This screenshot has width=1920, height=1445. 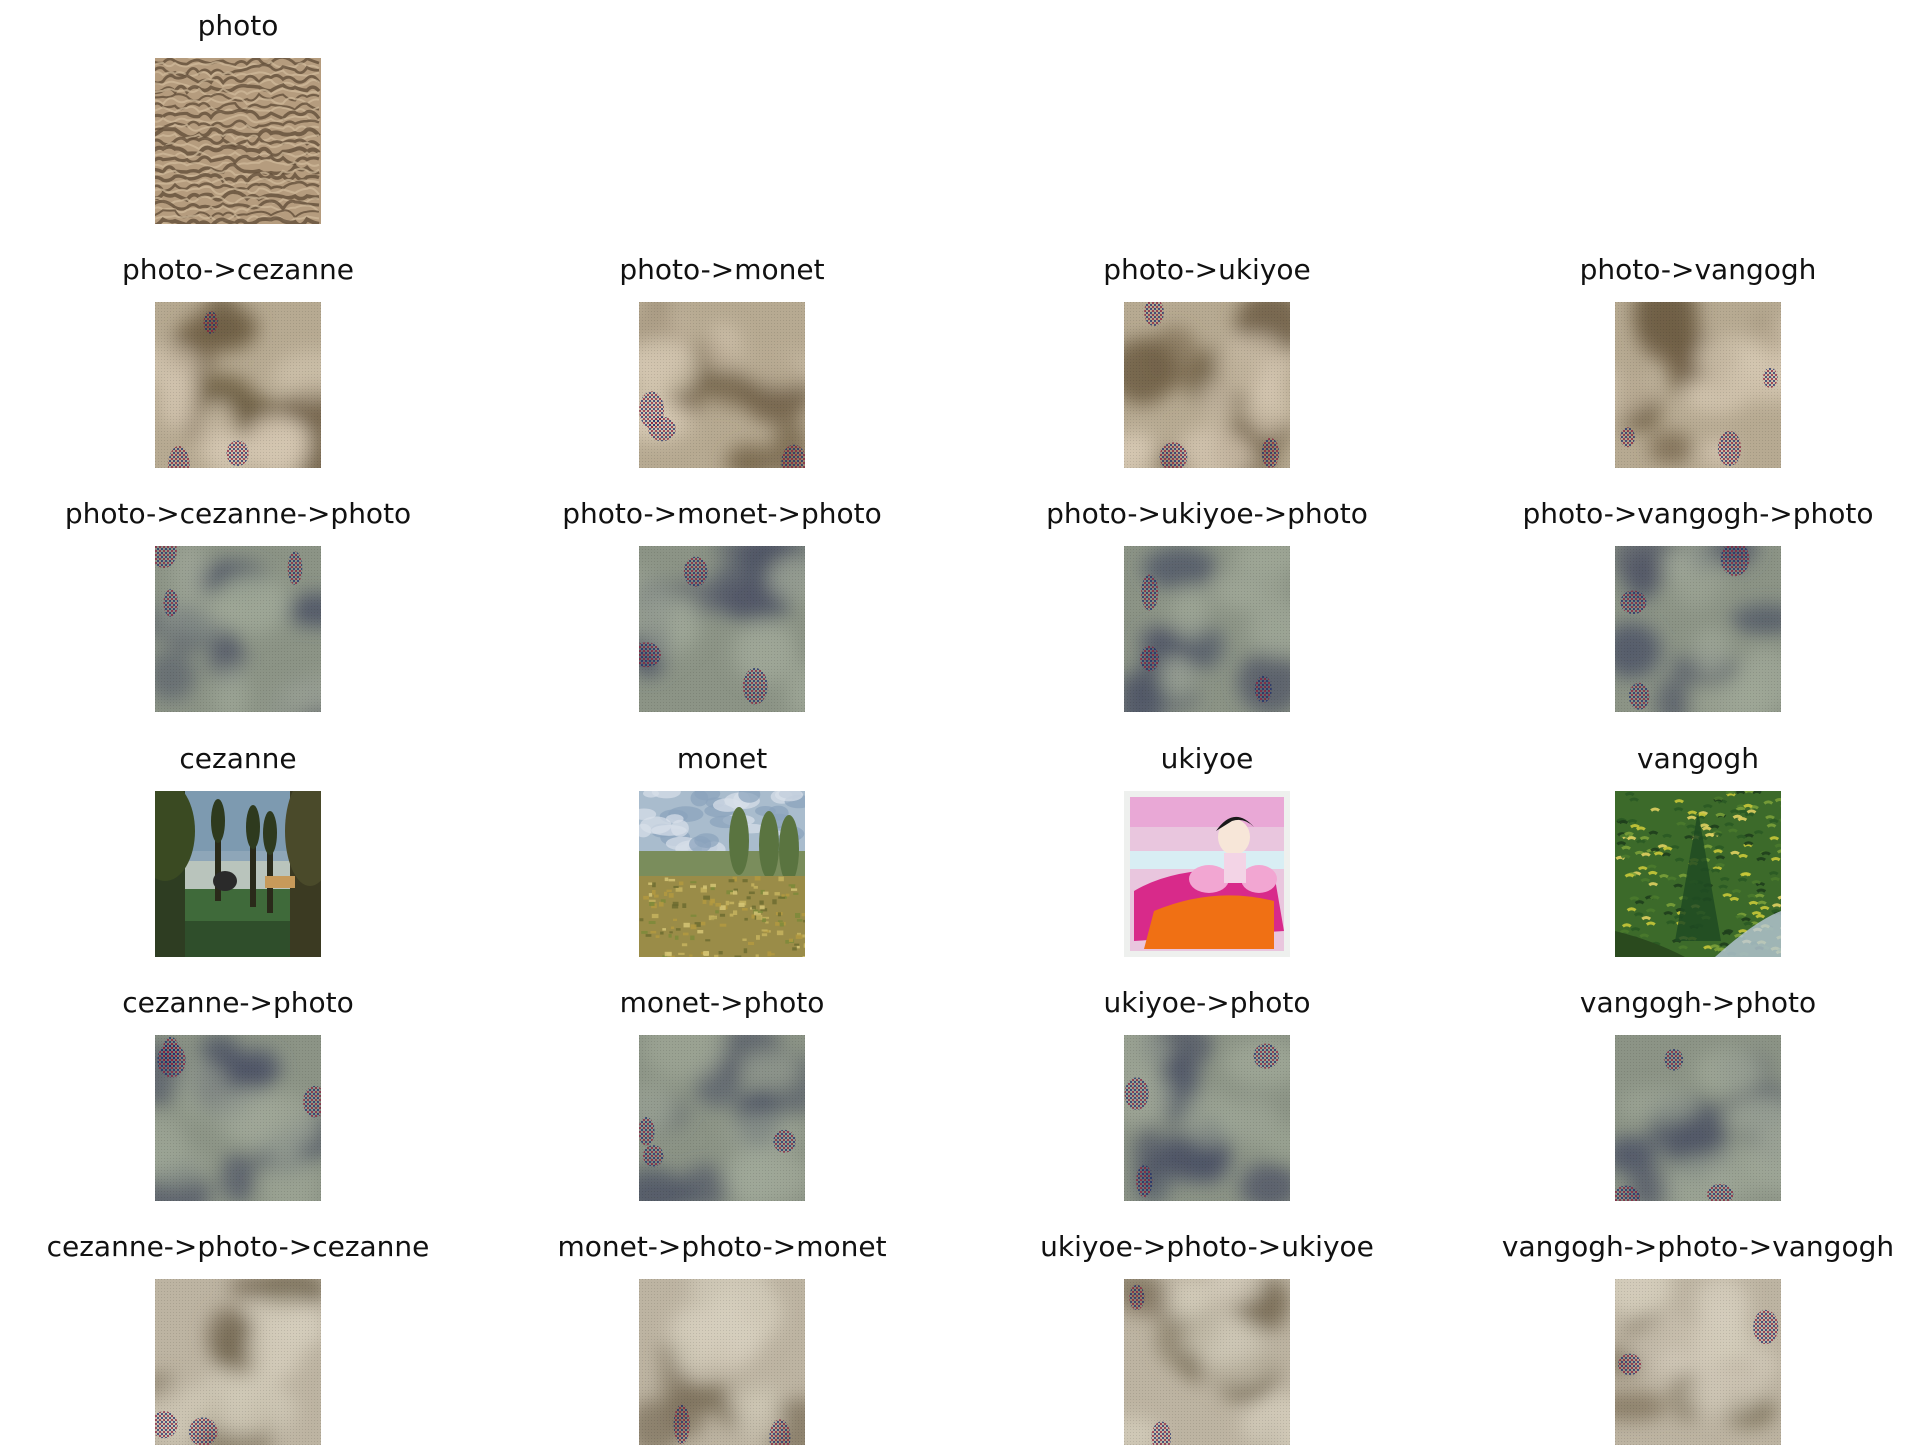 I want to click on cell-title: photo->vangogh, so click(x=1674, y=270).